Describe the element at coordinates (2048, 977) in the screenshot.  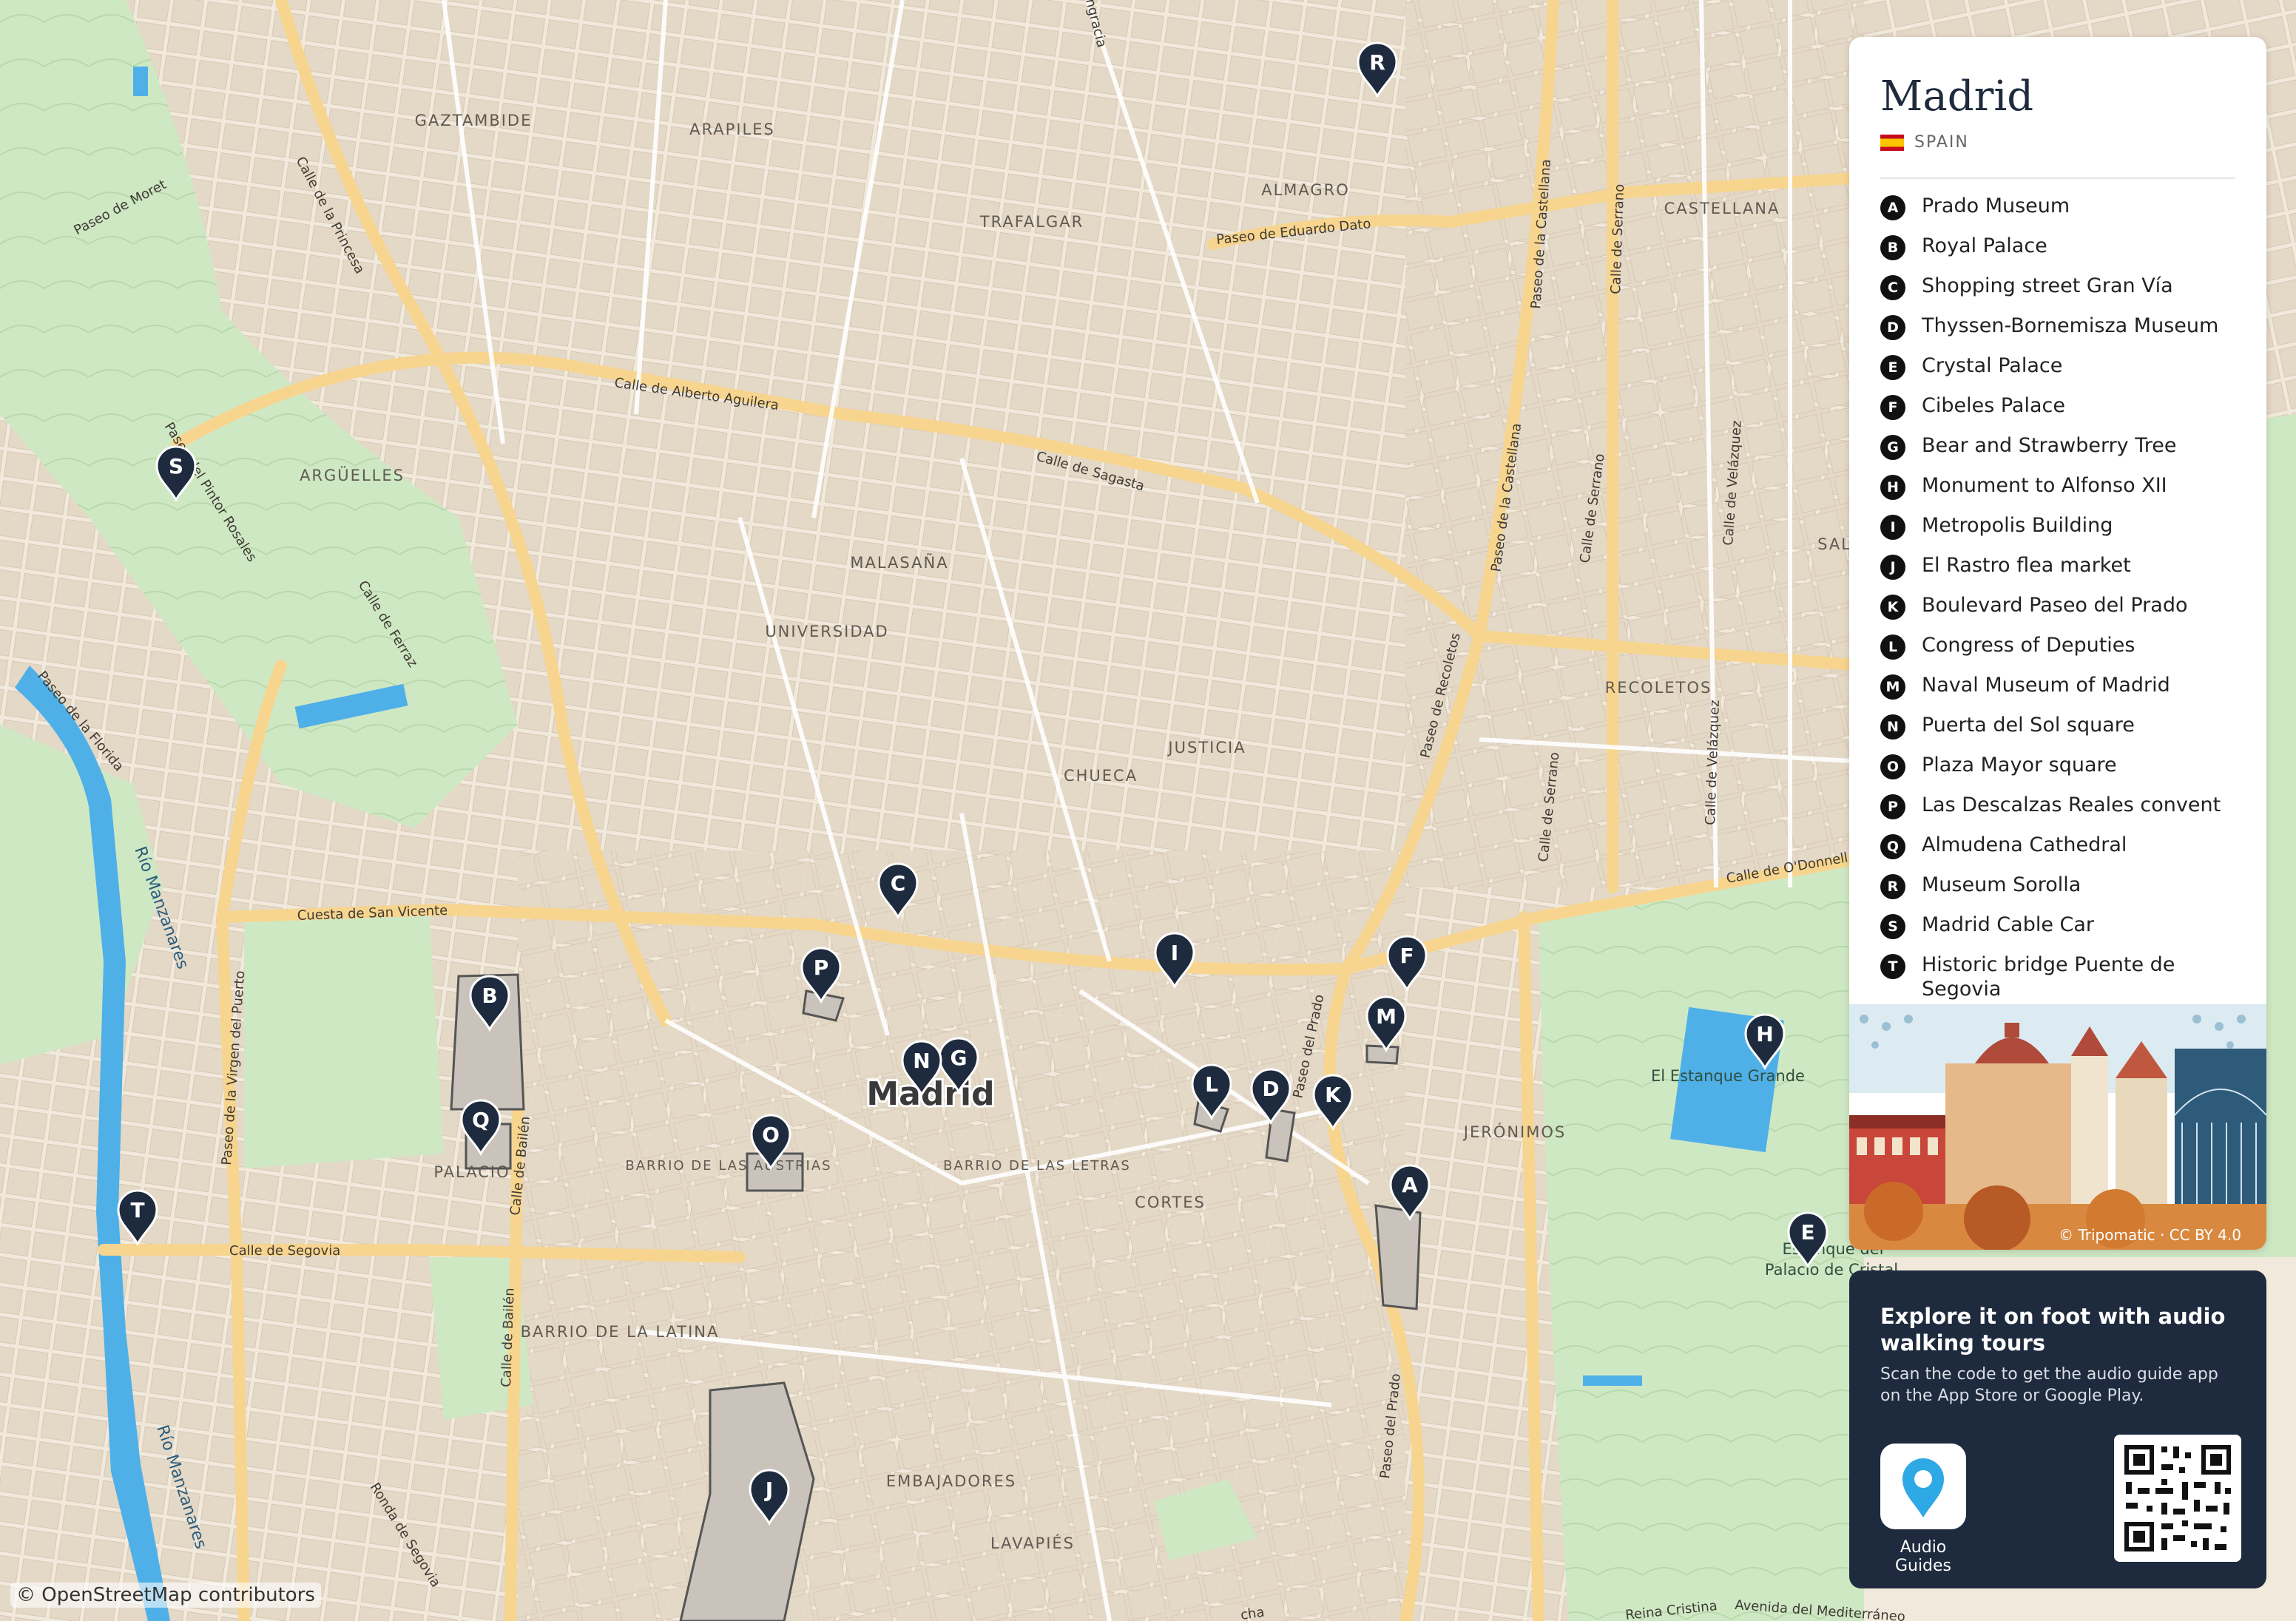
I see `poi-name: Historic bridge Puente de Segovia` at that location.